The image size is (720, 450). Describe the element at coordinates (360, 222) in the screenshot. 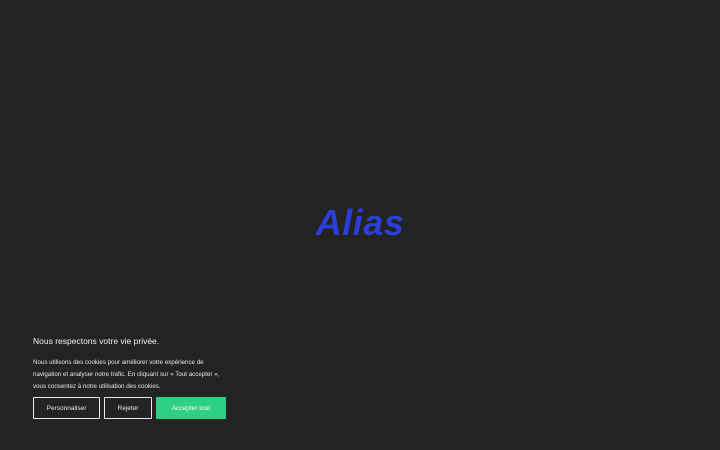

I see `alias-logo: Alias` at that location.